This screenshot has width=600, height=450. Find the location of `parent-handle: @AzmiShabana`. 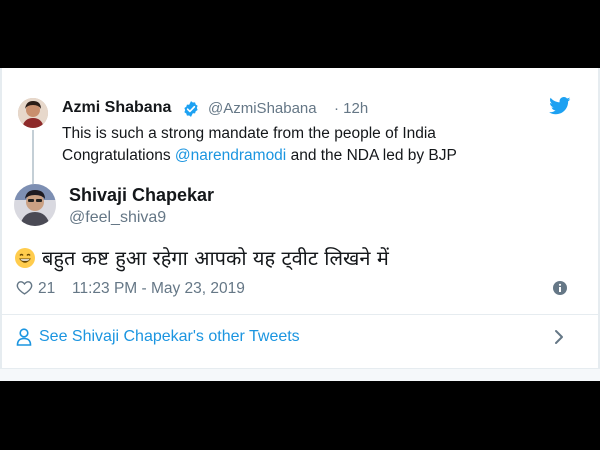

parent-handle: @AzmiShabana is located at coordinates (262, 108).